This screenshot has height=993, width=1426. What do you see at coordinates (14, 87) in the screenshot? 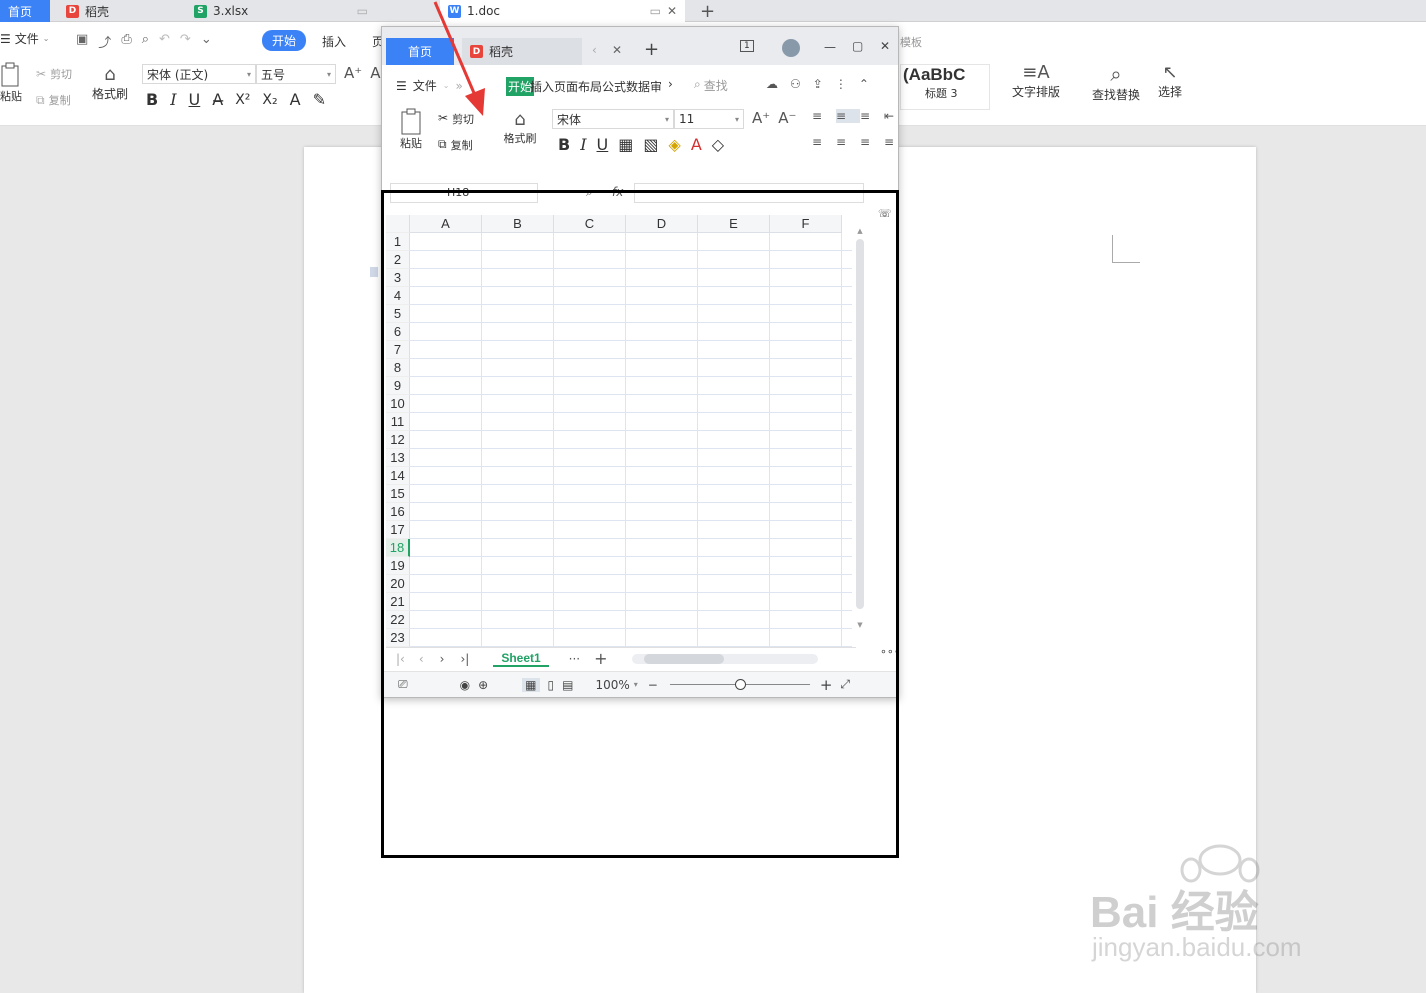
I see `paste-button: 粘贴` at bounding box center [14, 87].